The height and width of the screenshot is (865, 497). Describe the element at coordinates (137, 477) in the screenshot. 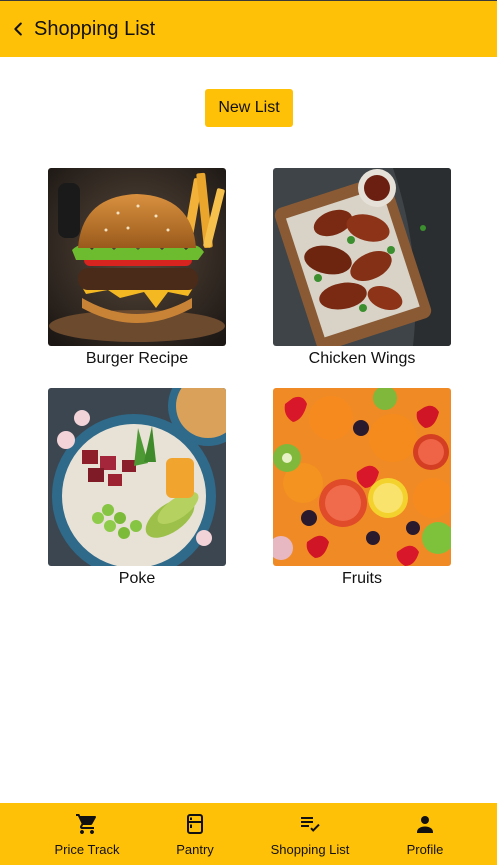

I see `poke-bowl-photo` at that location.